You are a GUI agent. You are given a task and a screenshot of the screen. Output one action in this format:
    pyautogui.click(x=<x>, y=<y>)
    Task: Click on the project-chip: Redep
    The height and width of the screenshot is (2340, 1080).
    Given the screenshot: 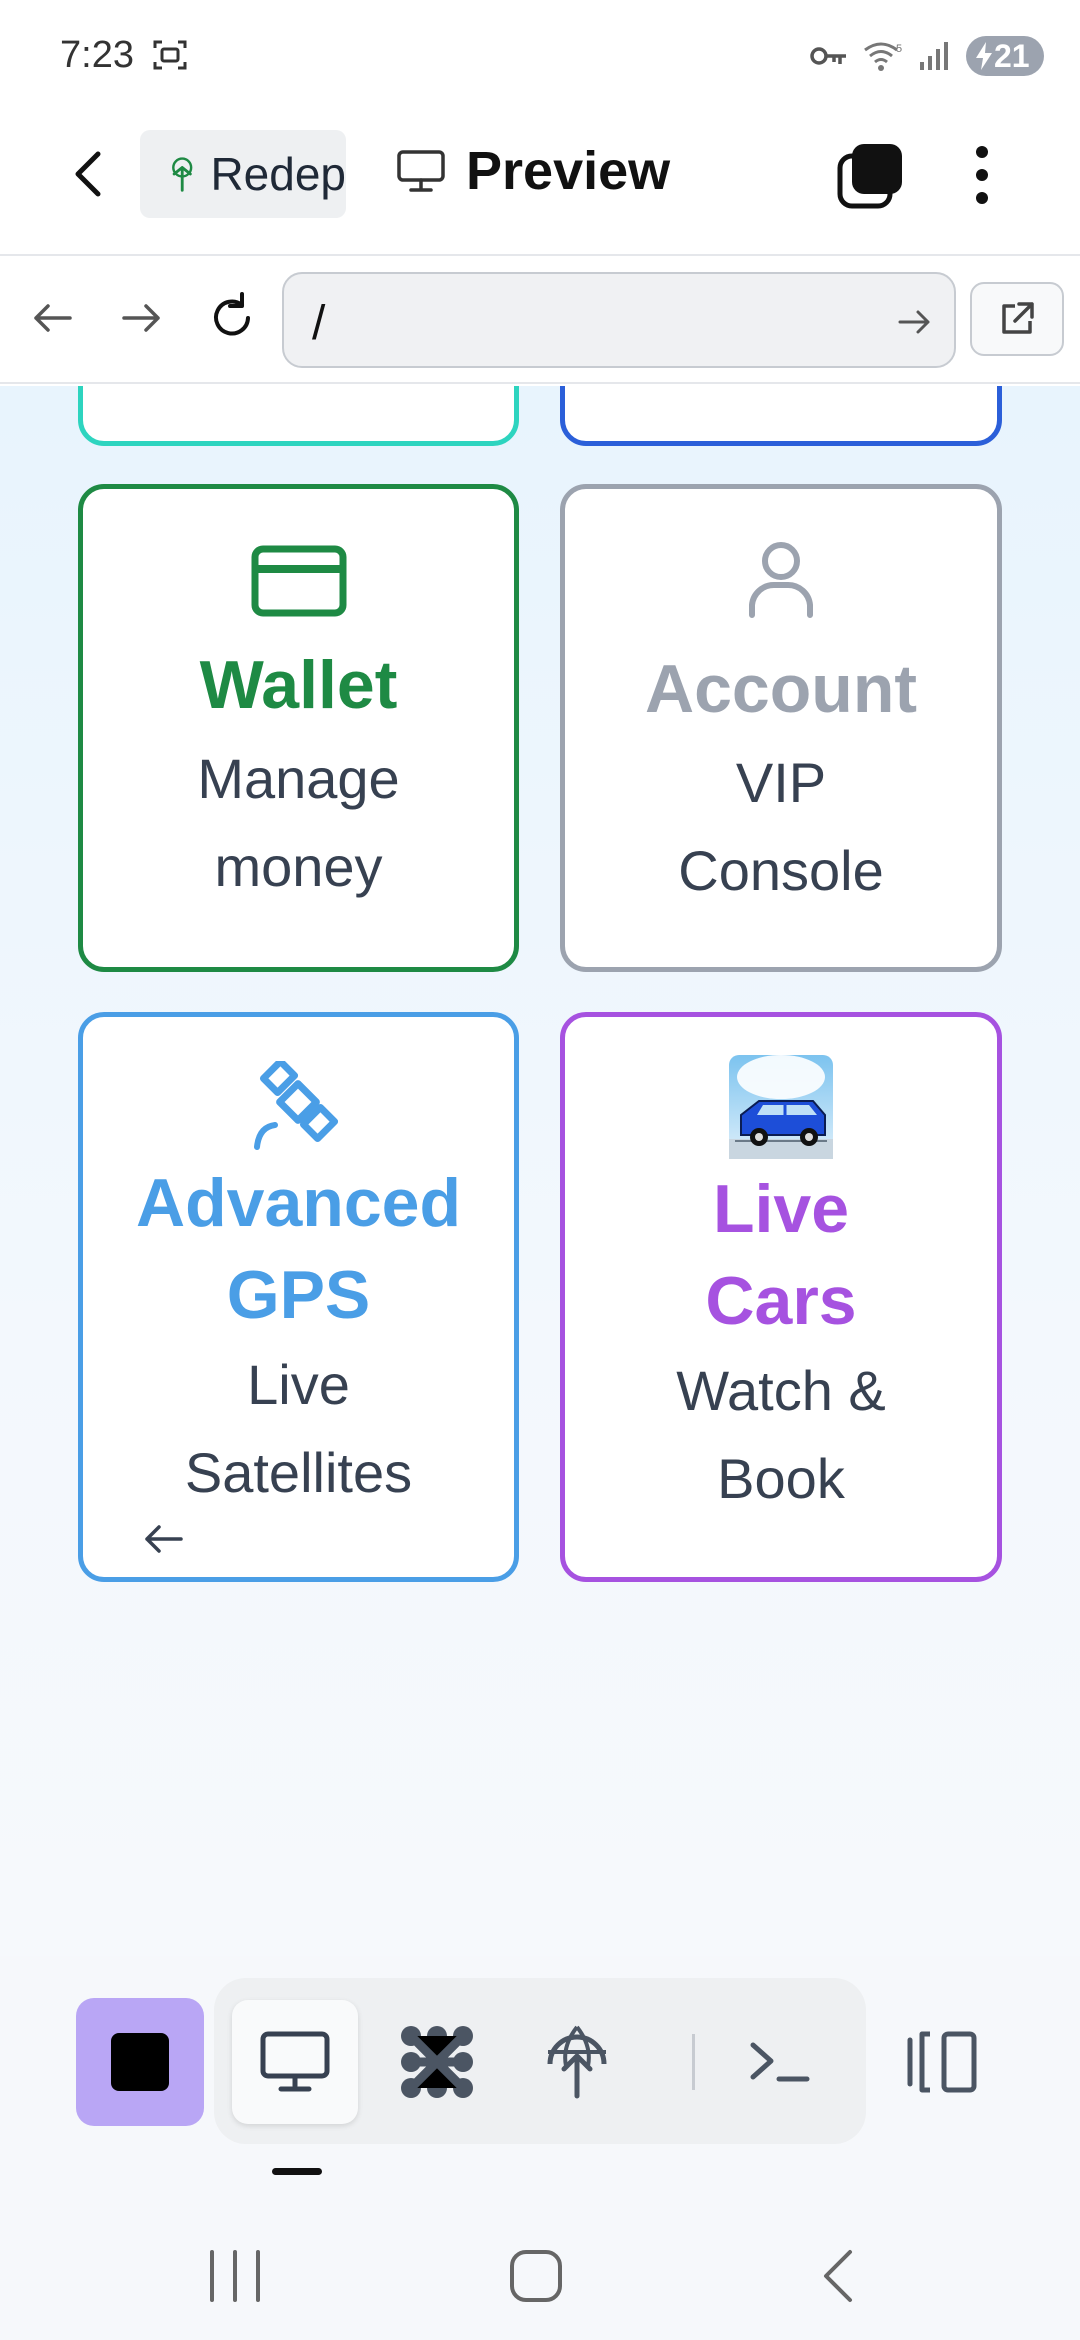 What is the action you would take?
    pyautogui.click(x=243, y=174)
    